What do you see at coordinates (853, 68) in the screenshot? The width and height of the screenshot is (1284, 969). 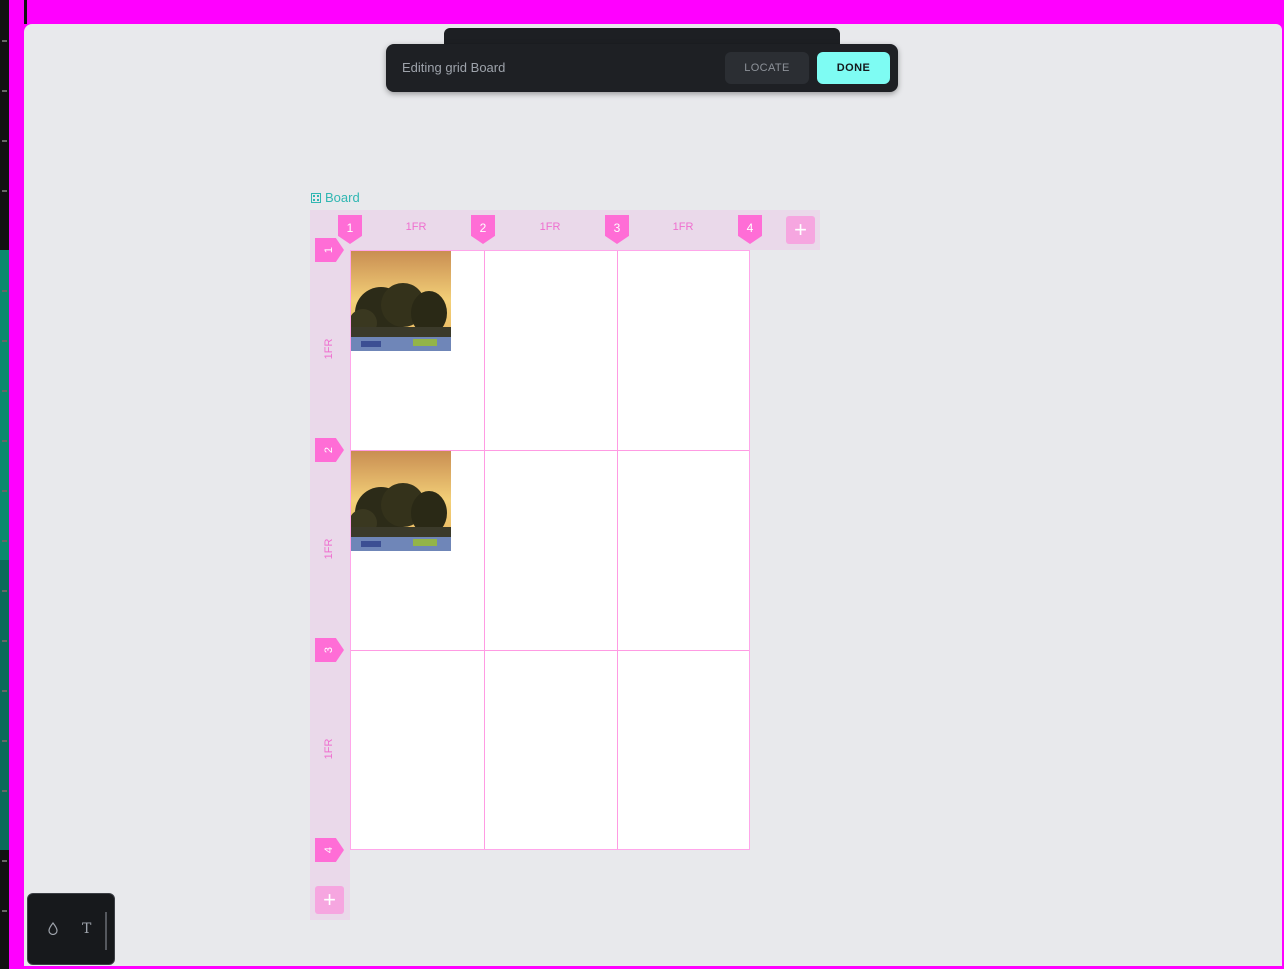 I see `done-button: DONE` at bounding box center [853, 68].